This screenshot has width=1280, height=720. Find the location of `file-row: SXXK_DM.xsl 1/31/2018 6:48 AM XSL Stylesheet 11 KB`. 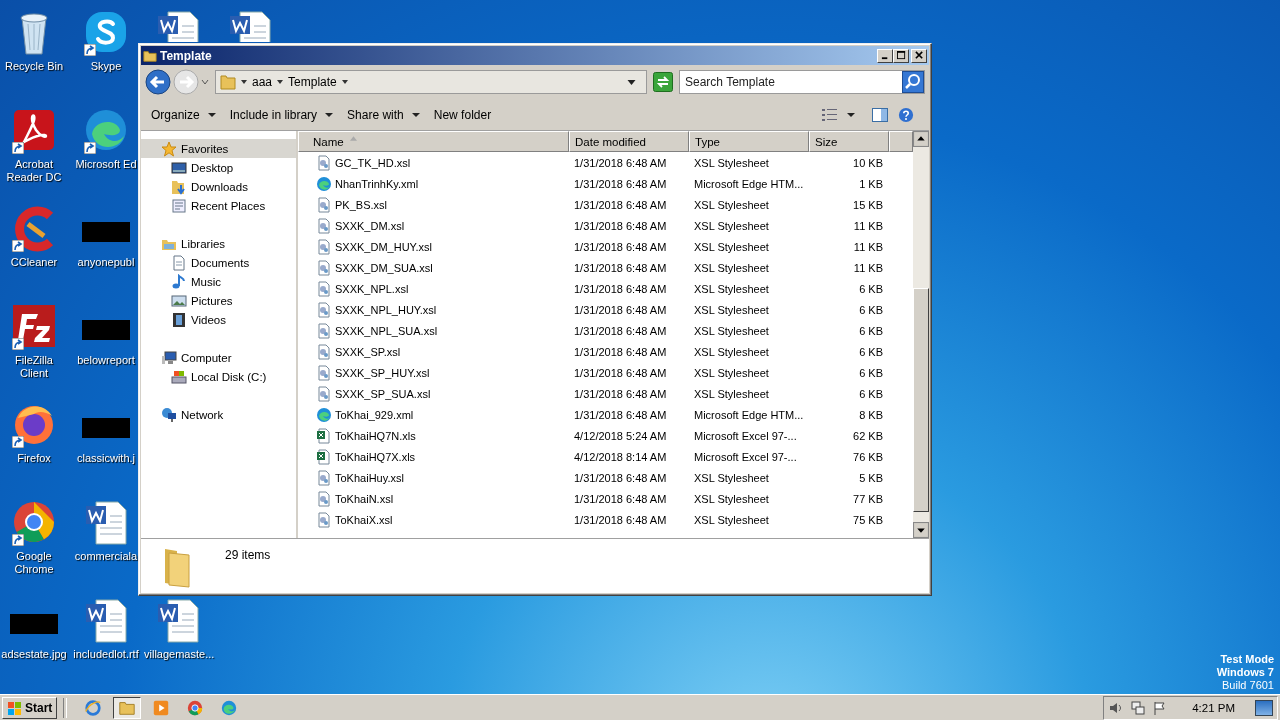

file-row: SXXK_DM.xsl 1/31/2018 6:48 AM XSL Stylesheet 11 KB is located at coordinates (605, 225).